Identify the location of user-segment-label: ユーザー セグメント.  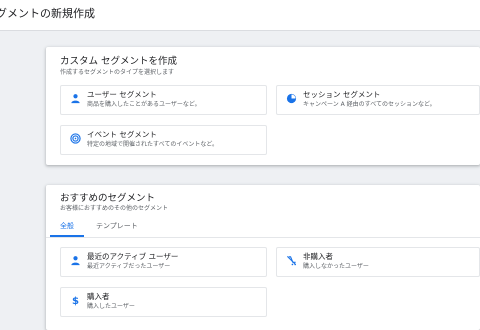
(122, 94).